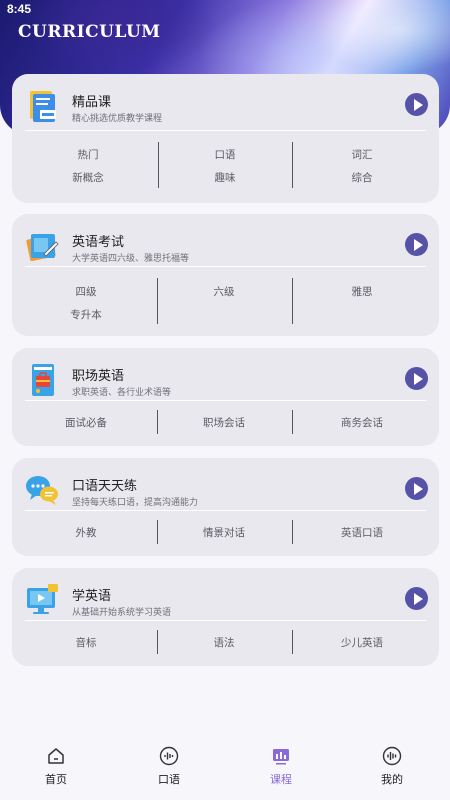 Image resolution: width=450 pixels, height=800 pixels. I want to click on card-header: 学英语 从基础开始系统学习英语, so click(225, 596).